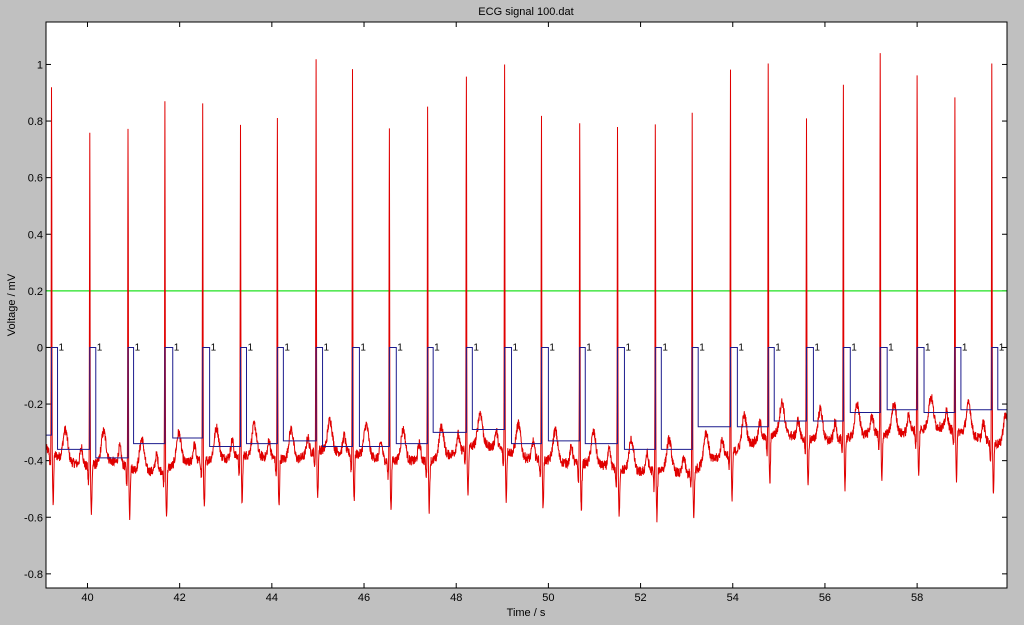 This screenshot has width=1024, height=625. What do you see at coordinates (917, 598) in the screenshot?
I see `x-tick-label: 58` at bounding box center [917, 598].